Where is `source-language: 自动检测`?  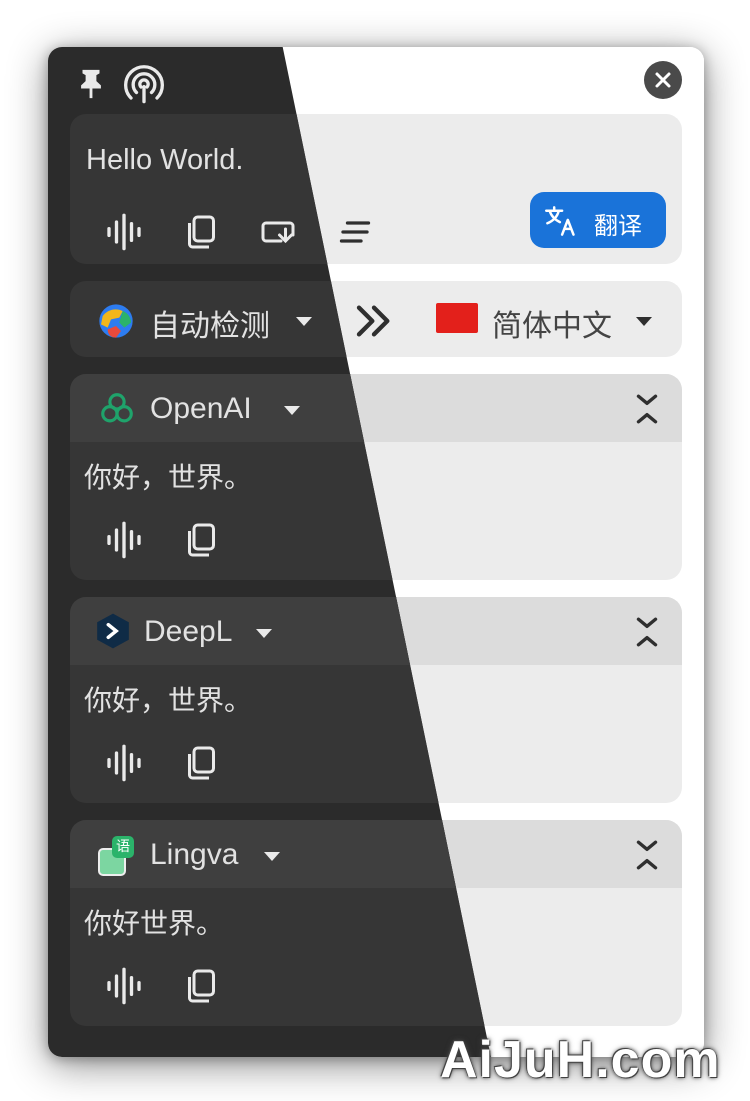
source-language: 自动检测 is located at coordinates (210, 323).